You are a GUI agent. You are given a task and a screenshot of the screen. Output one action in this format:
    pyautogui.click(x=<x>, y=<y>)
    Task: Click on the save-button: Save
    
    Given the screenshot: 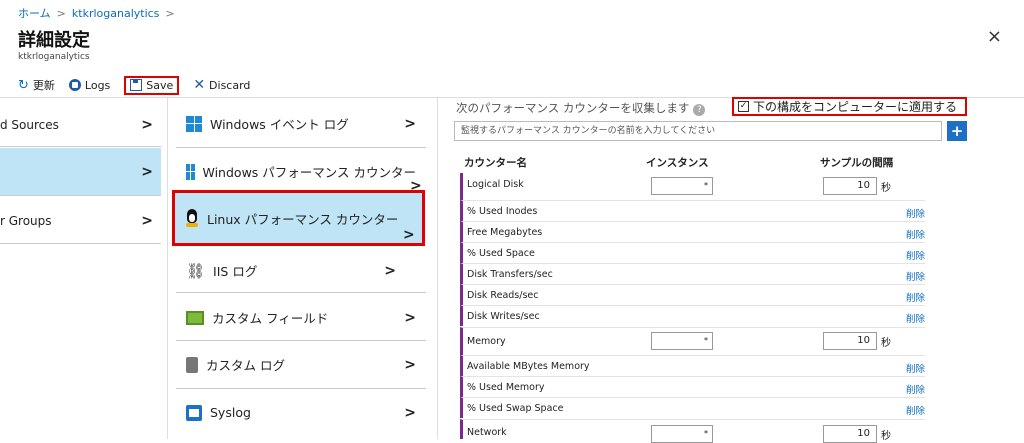 What is the action you would take?
    pyautogui.click(x=152, y=85)
    